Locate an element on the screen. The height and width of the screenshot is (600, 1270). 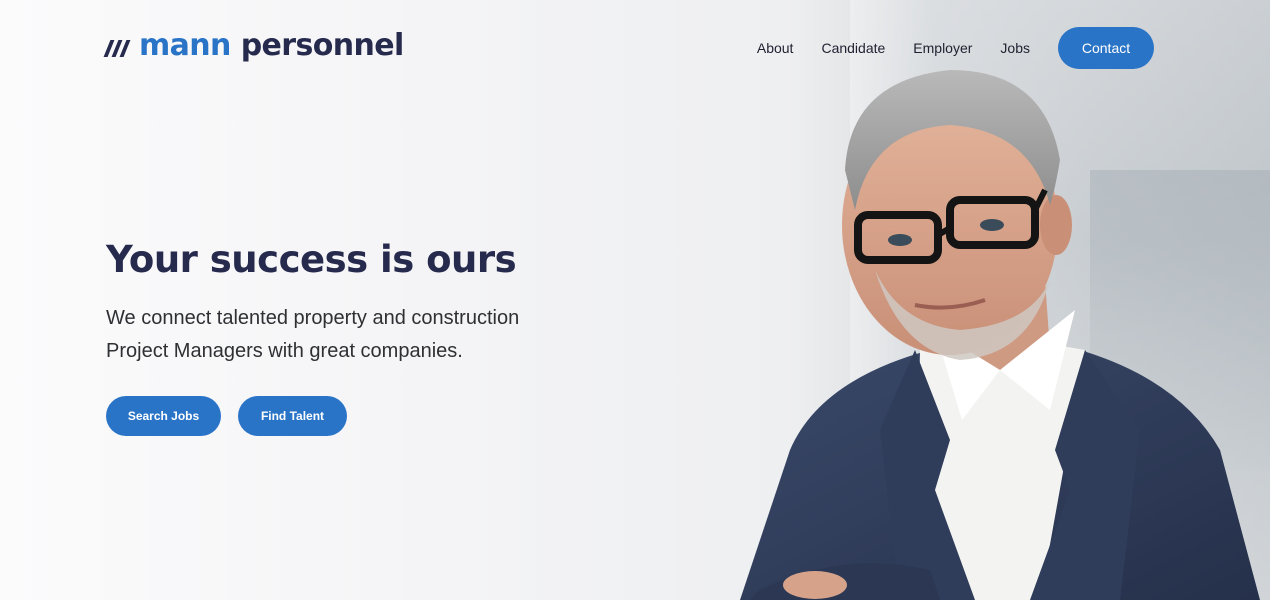
hero-subtitle-line-2: Project Managers with great companies. is located at coordinates (284, 351).